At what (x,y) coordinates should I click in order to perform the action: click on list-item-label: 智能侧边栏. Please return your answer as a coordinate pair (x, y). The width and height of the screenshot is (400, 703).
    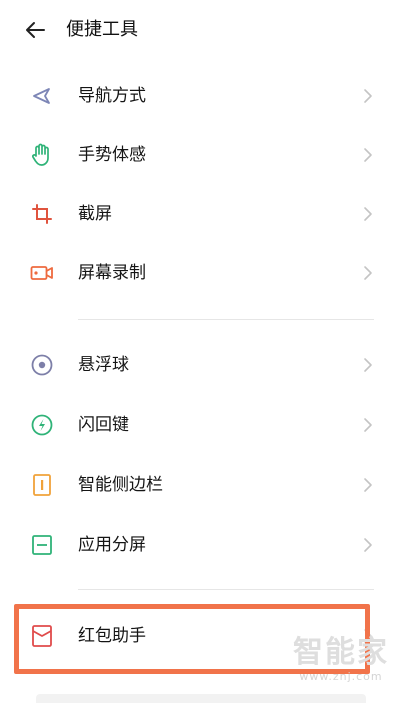
    Looking at the image, I should click on (120, 485).